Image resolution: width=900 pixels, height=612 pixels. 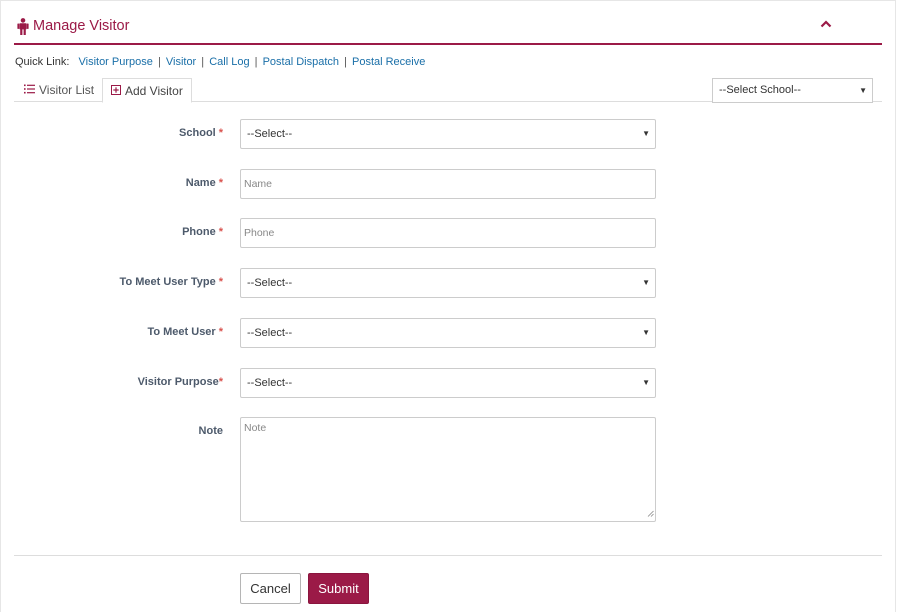 I want to click on quick-link-postal-receive: Postal Receive, so click(x=388, y=62).